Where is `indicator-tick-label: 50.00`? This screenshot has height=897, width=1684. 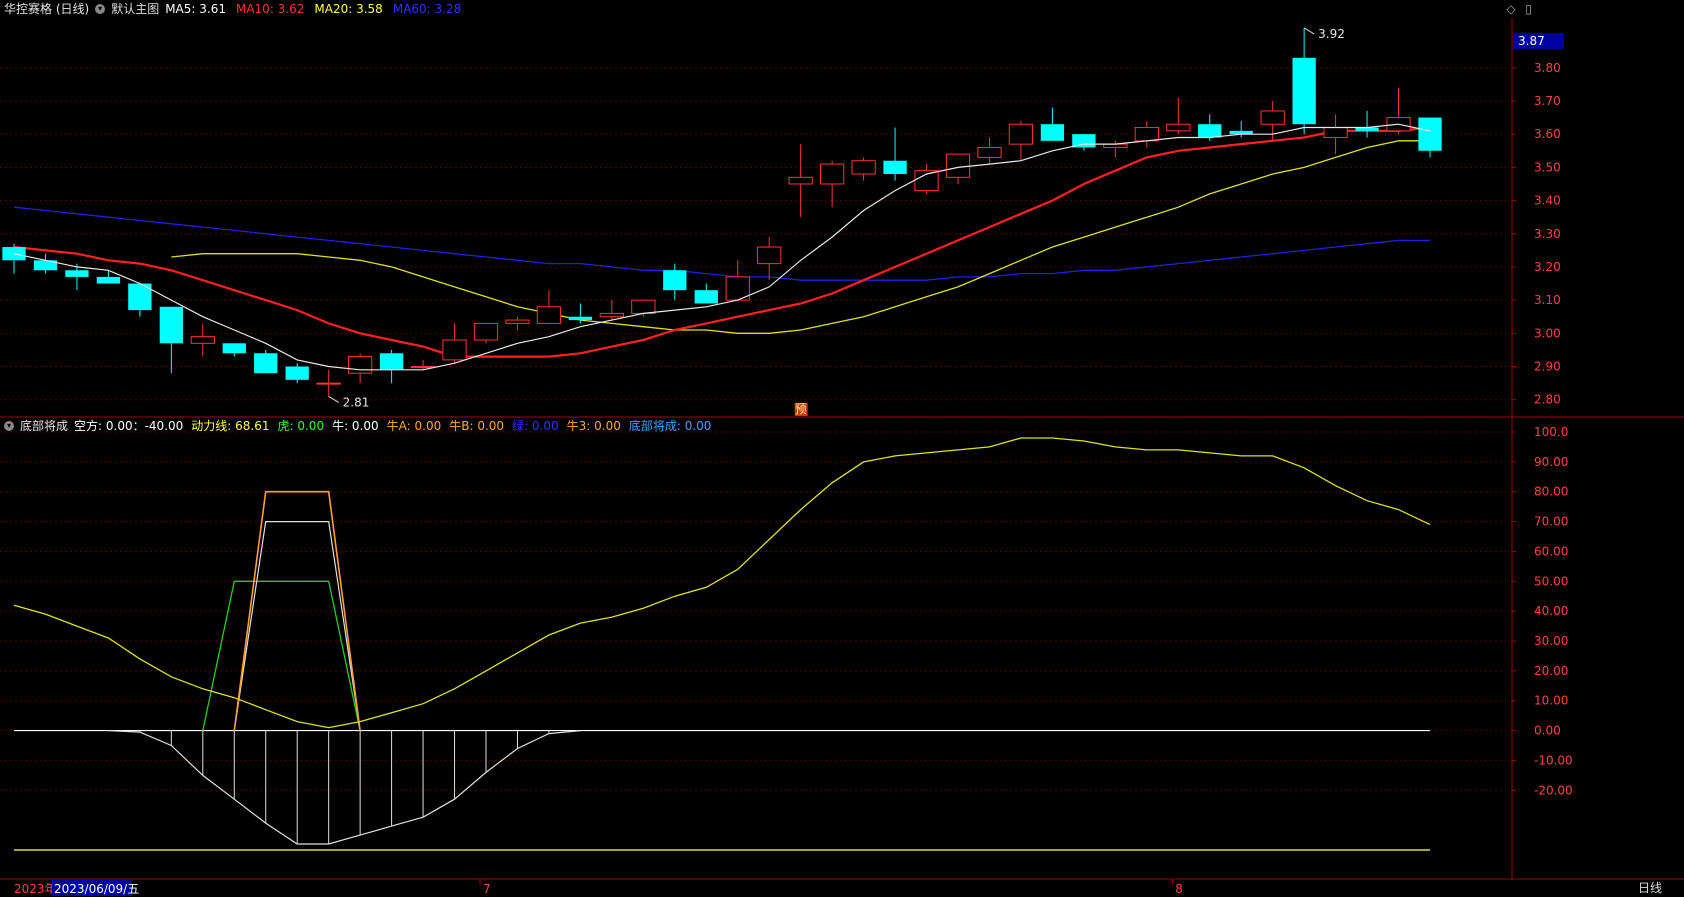
indicator-tick-label: 50.00 is located at coordinates (1551, 581).